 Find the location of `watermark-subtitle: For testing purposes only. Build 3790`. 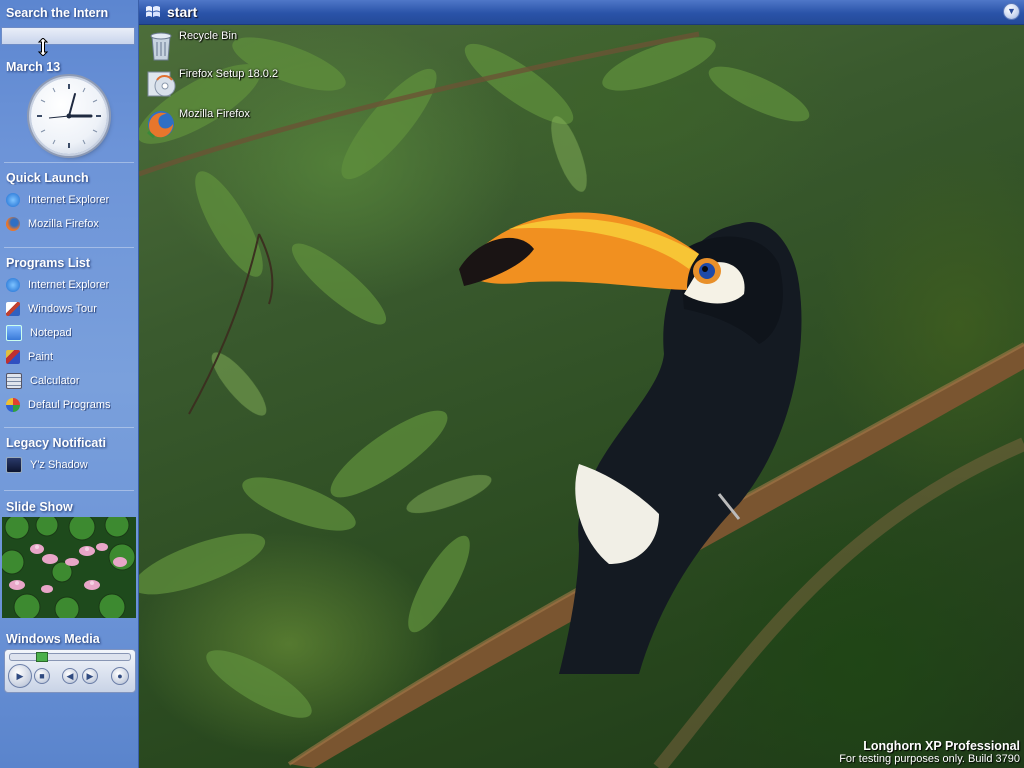

watermark-subtitle: For testing purposes only. Build 3790 is located at coordinates (929, 759).